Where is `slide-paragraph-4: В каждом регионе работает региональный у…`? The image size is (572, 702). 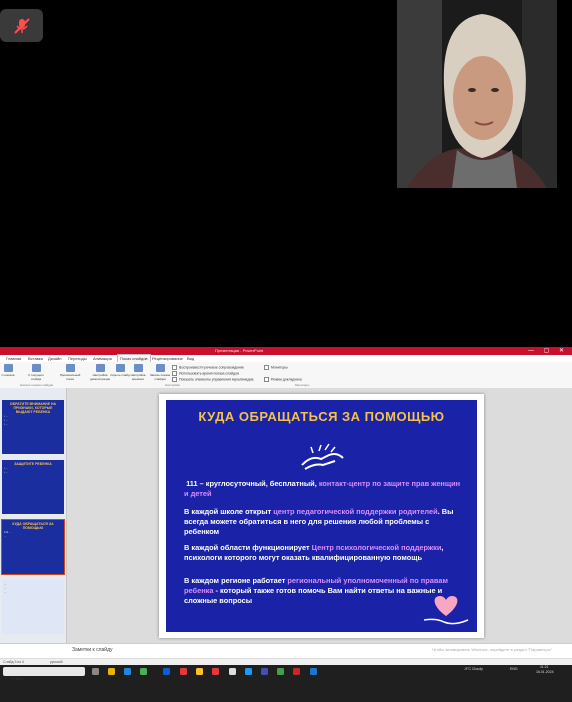 slide-paragraph-4: В каждом регионе работает региональный у… is located at coordinates (316, 590).